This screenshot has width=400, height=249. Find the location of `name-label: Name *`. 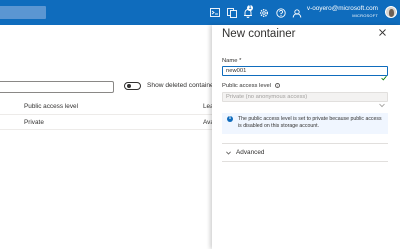

name-label: Name * is located at coordinates (232, 61).